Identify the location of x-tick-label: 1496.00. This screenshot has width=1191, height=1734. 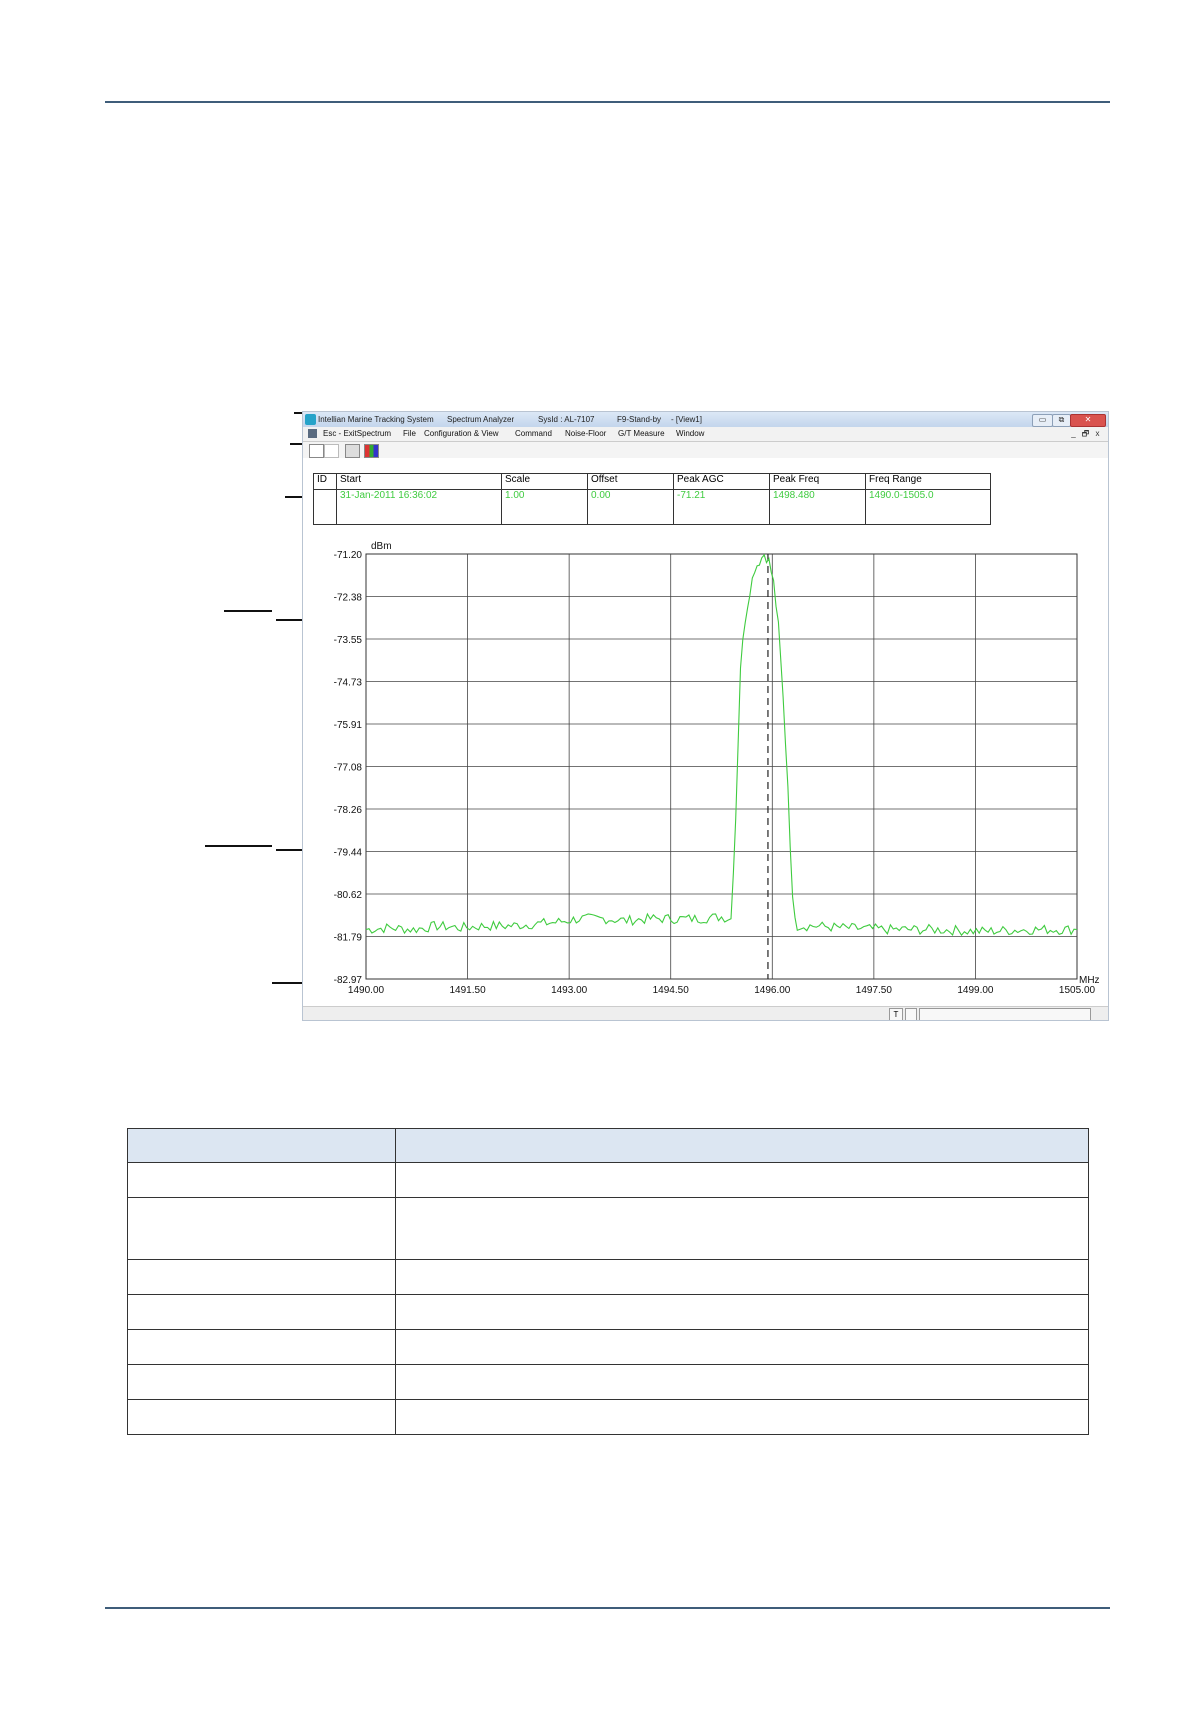
(772, 990).